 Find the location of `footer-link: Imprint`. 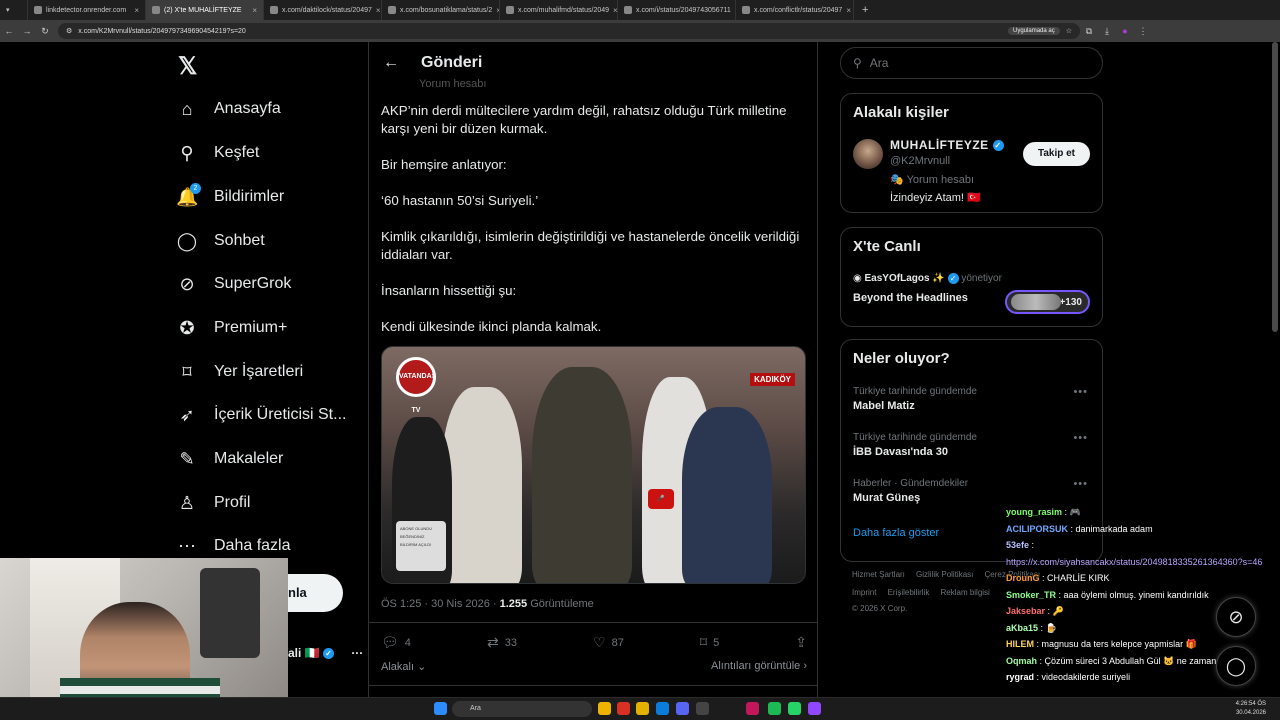

footer-link: Imprint is located at coordinates (864, 592).